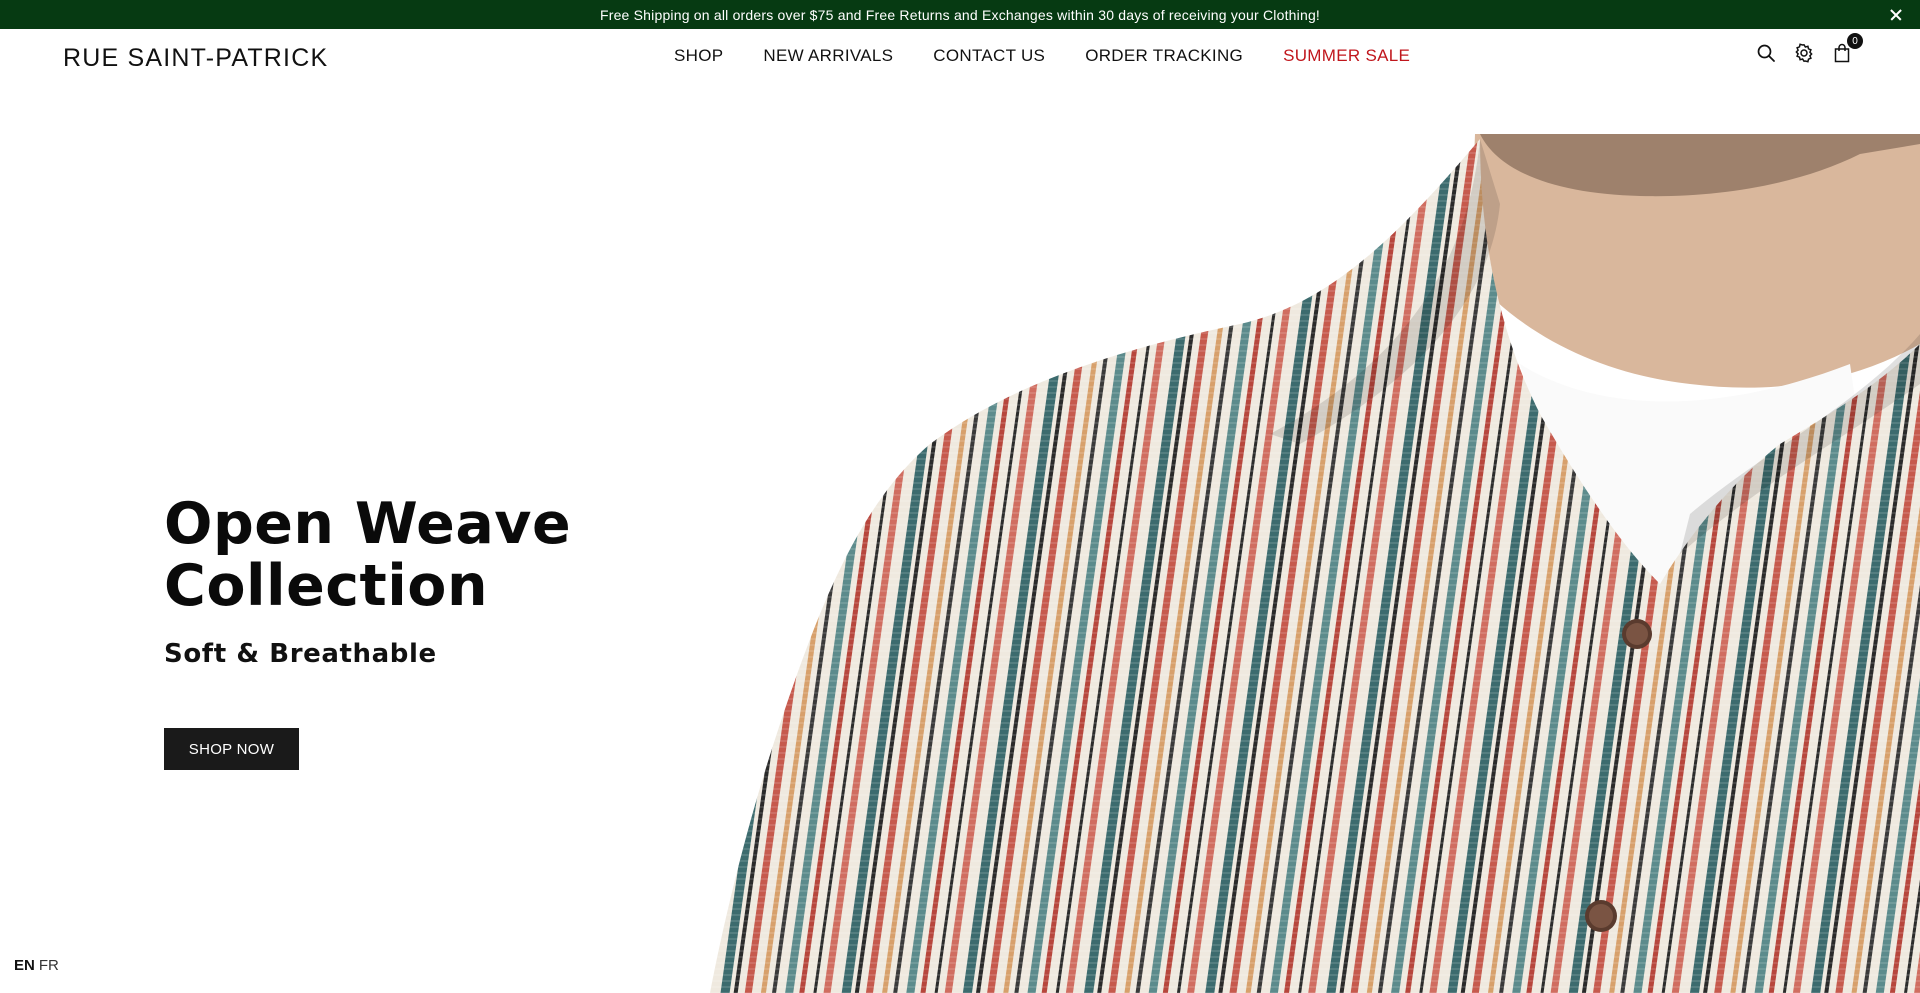  Describe the element at coordinates (1896, 15) in the screenshot. I see `close-icon` at that location.